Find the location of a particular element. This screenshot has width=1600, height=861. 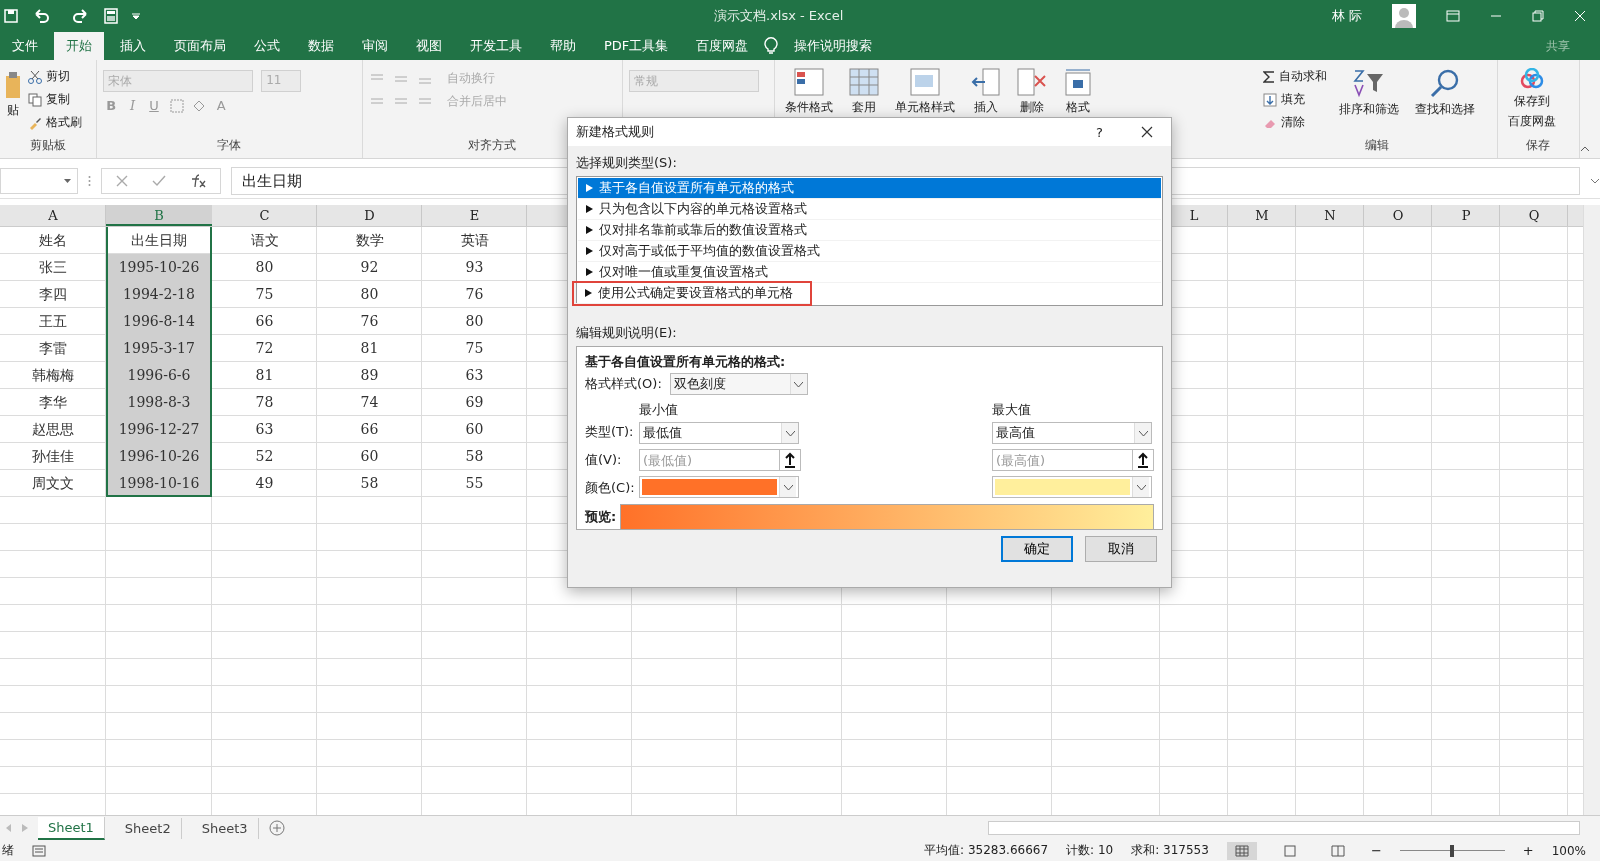

close-icon is located at coordinates (1147, 132).